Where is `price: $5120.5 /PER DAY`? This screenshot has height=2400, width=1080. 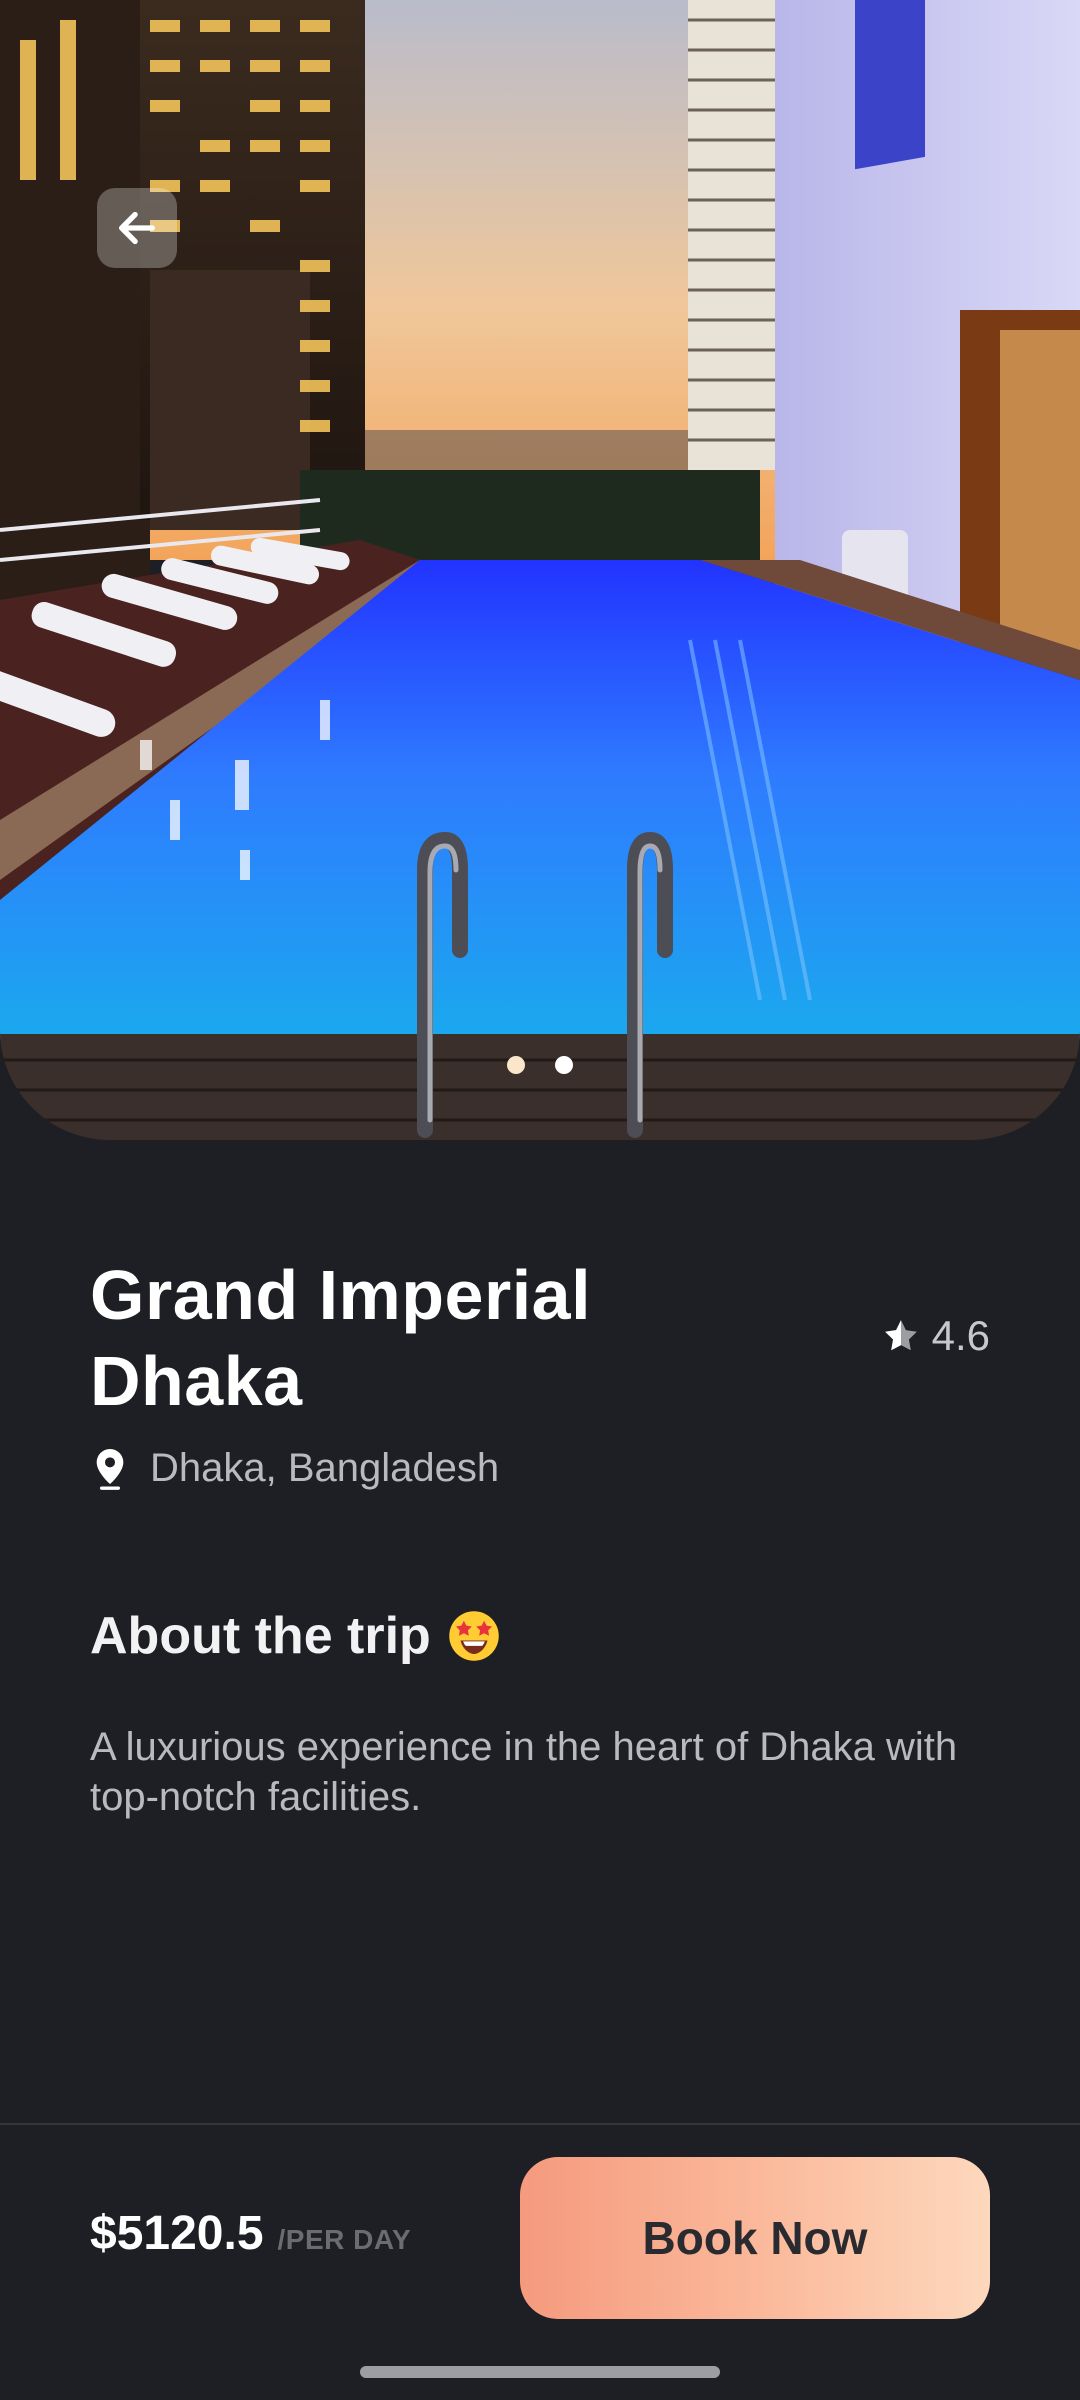
price: $5120.5 /PER DAY is located at coordinates (250, 2233).